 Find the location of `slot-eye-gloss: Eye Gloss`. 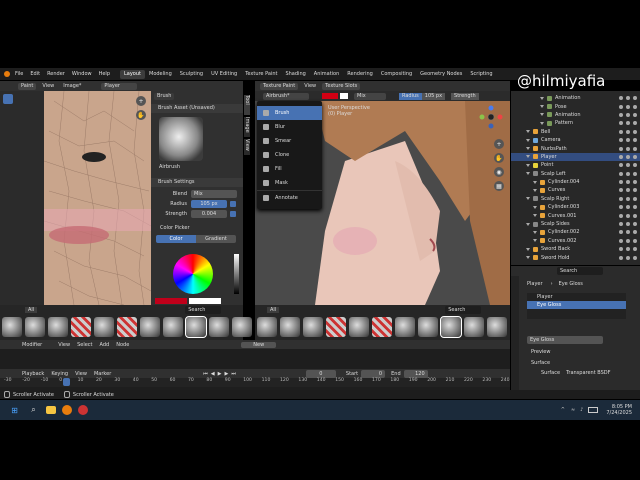

slot-eye-gloss: Eye Gloss is located at coordinates (576, 305).